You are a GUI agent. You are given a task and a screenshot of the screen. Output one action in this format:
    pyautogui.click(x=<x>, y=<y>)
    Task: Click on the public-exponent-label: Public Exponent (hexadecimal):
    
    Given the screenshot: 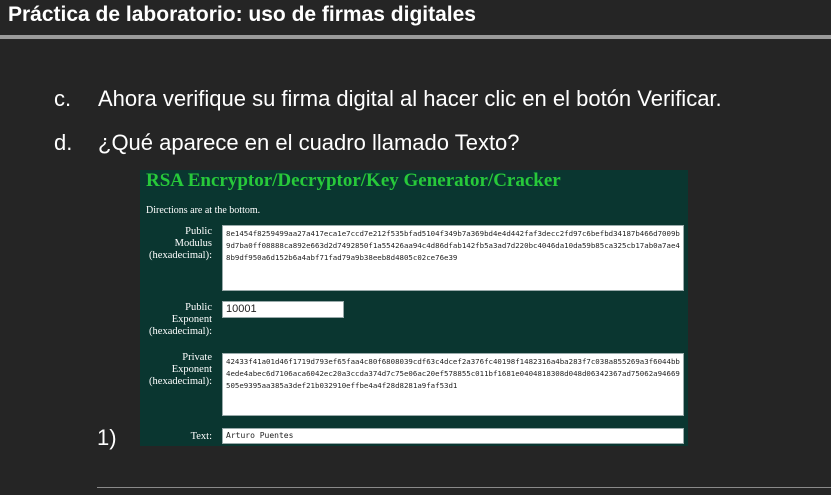 What is the action you would take?
    pyautogui.click(x=180, y=319)
    